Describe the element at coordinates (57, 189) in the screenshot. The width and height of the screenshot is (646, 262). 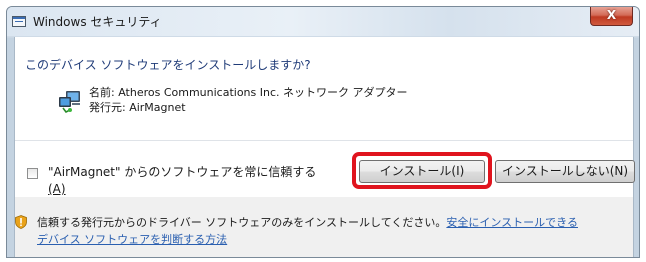
I see `trust-label-accesskey: (A)` at that location.